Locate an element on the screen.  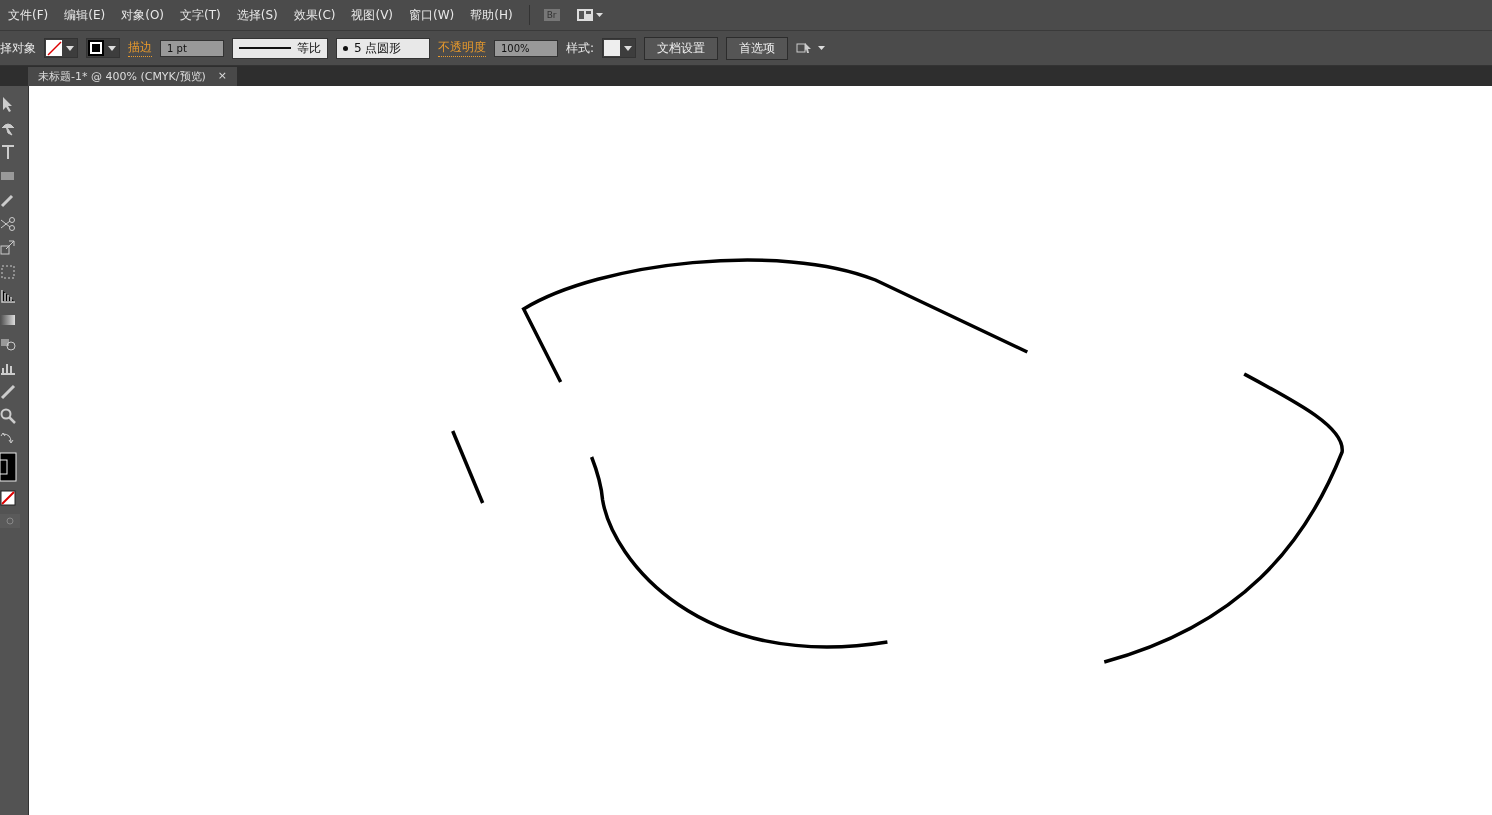
document-setup-button: 文档设置 is located at coordinates (681, 48).